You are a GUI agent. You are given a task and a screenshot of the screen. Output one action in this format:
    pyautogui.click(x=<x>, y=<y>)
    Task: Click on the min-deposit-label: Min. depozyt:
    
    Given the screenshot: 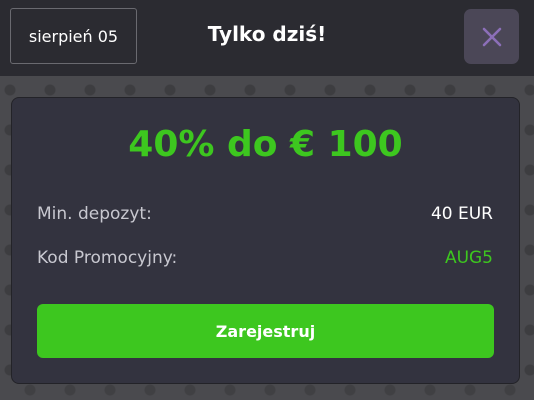 What is the action you would take?
    pyautogui.click(x=94, y=214)
    